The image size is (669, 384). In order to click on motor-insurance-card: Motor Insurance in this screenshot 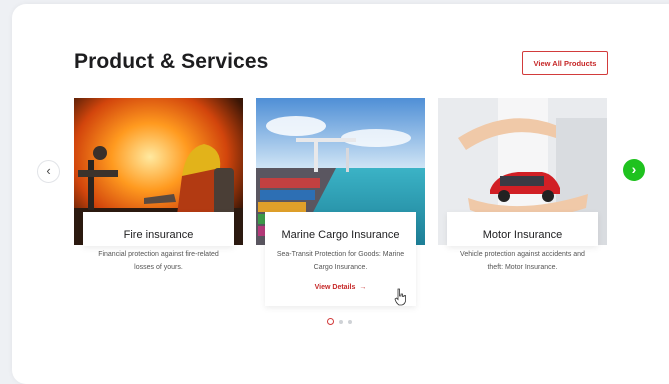, I will do `click(522, 229)`.